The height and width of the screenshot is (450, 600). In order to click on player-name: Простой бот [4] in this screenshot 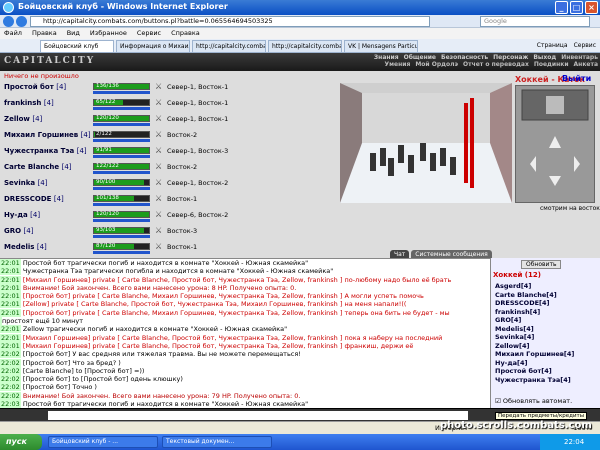, I will do `click(35, 87)`.